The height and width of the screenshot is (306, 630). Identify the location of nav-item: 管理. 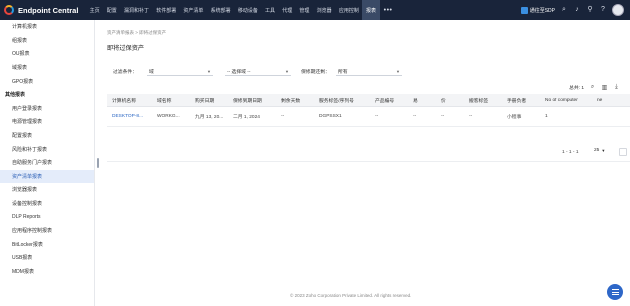
(304, 10).